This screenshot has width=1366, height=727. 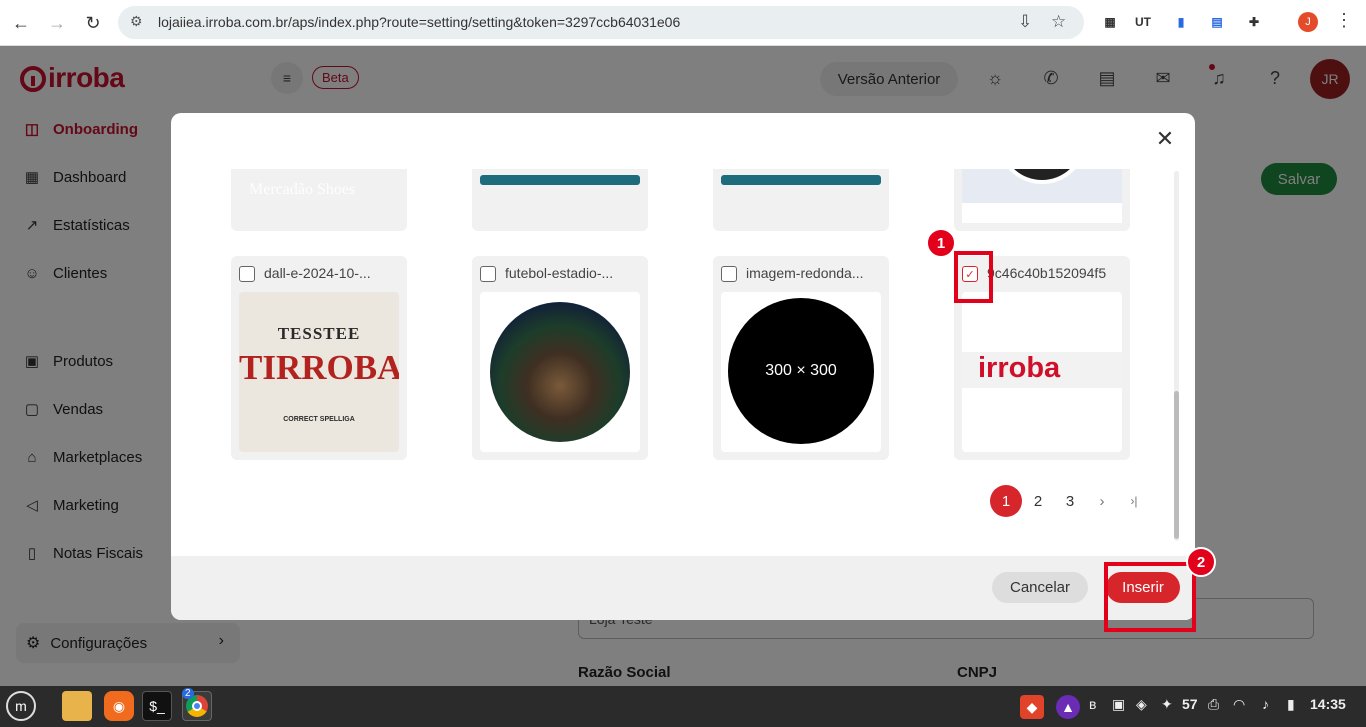 What do you see at coordinates (188, 693) in the screenshot?
I see `chrome-window-count-badge: 2` at bounding box center [188, 693].